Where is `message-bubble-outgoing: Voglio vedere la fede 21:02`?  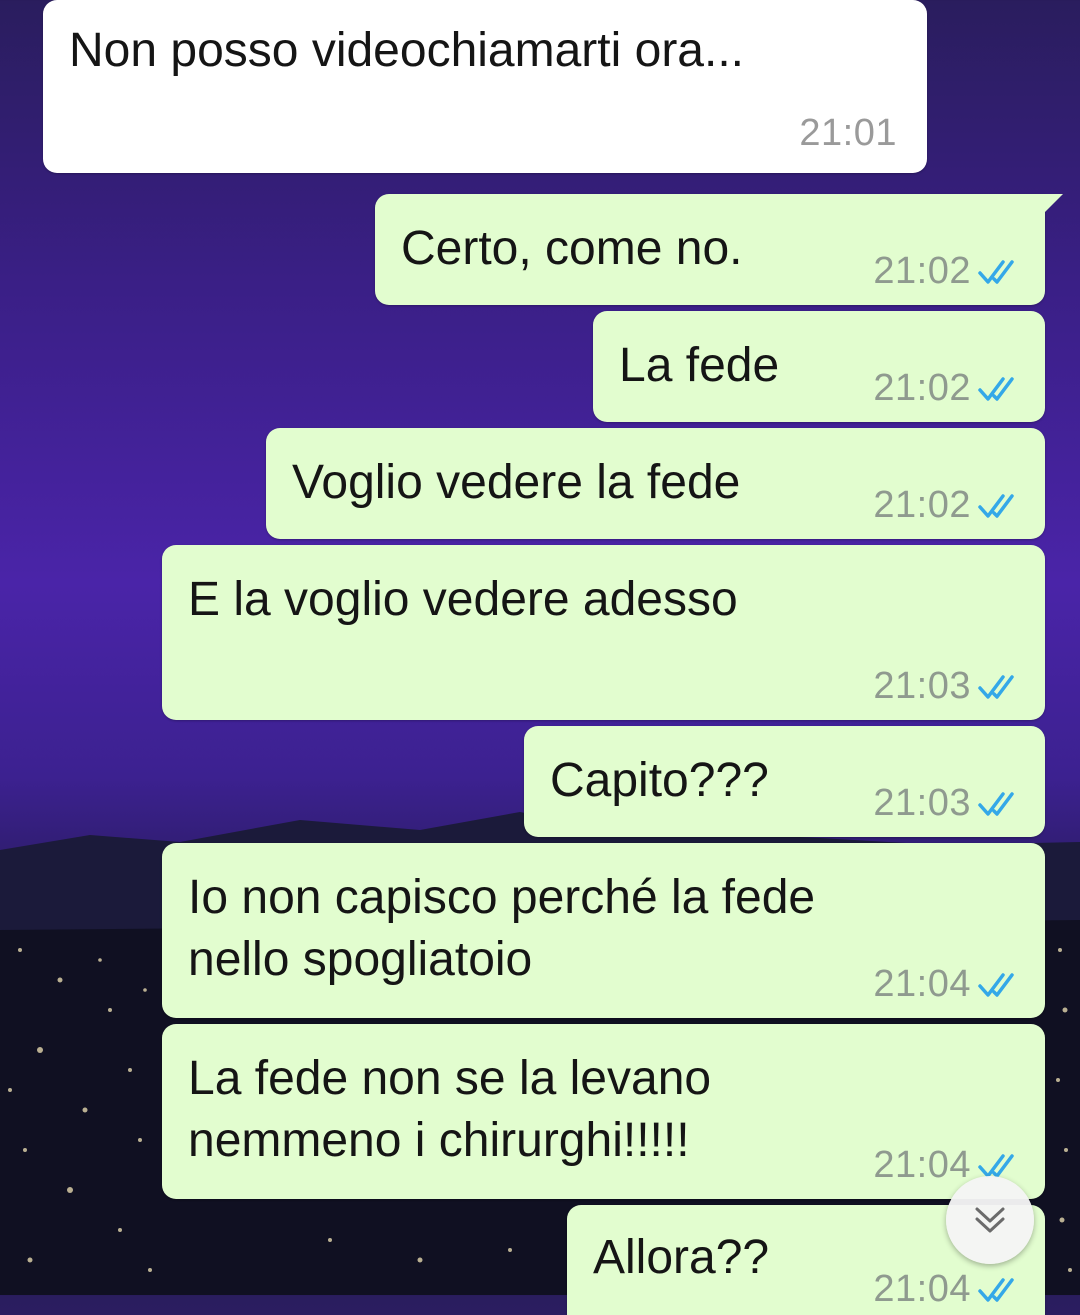 message-bubble-outgoing: Voglio vedere la fede 21:02 is located at coordinates (655, 483).